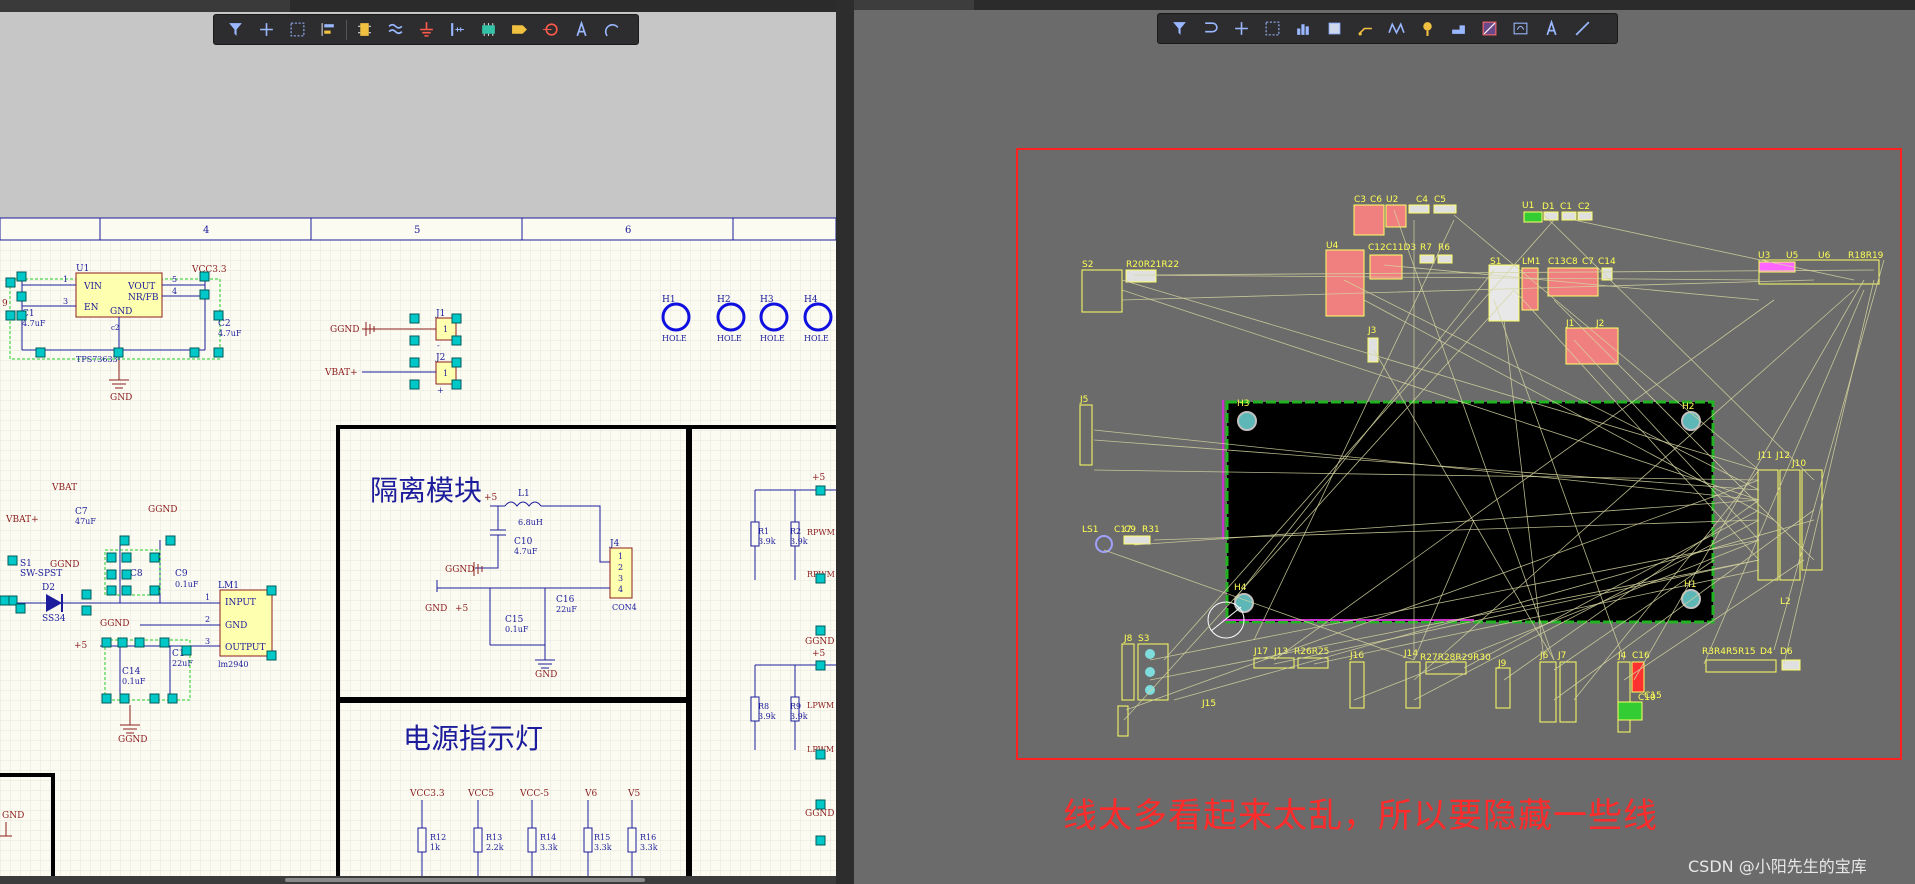  Describe the element at coordinates (620, 567) in the screenshot. I see `svg-text: 2` at that location.